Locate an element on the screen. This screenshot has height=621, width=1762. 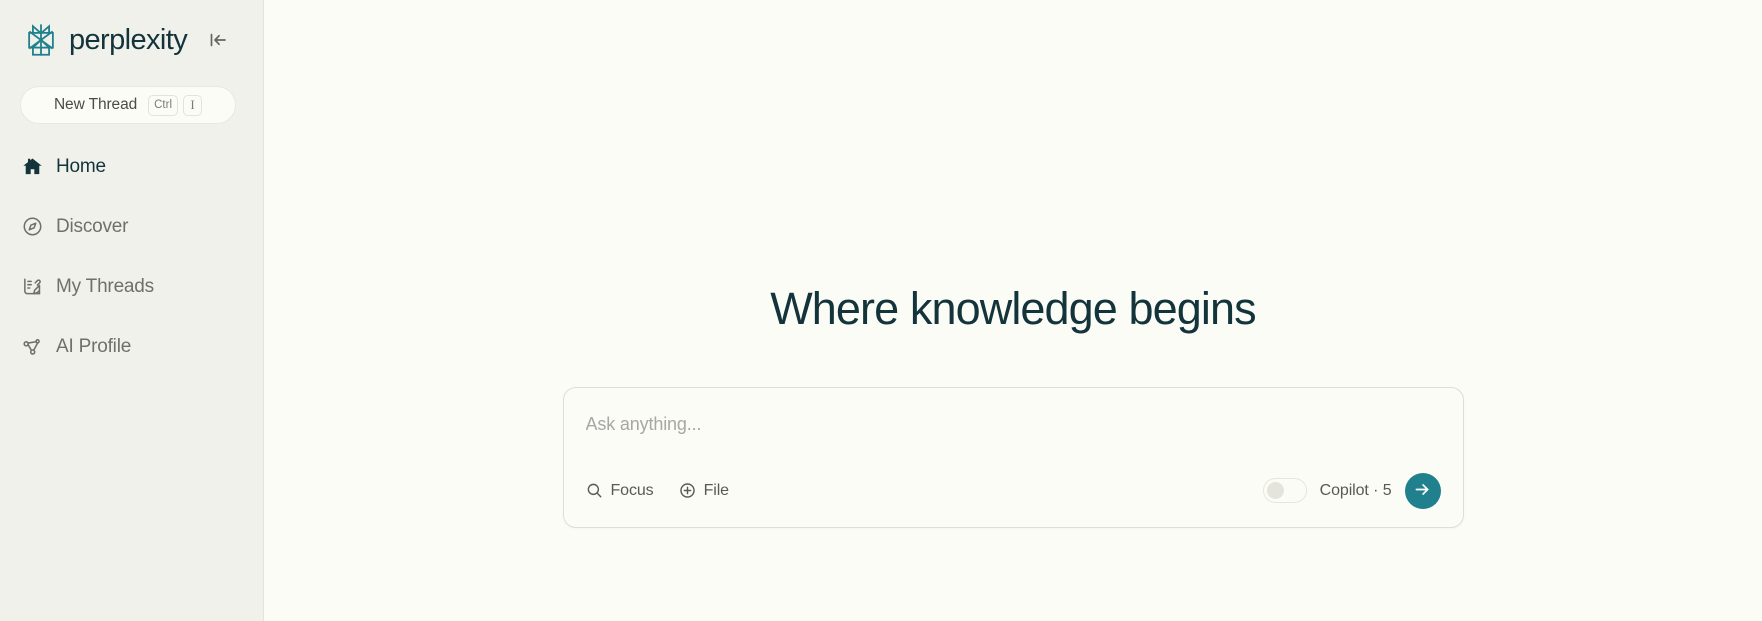
shortcut-modifier-key: Ctrl is located at coordinates (163, 105).